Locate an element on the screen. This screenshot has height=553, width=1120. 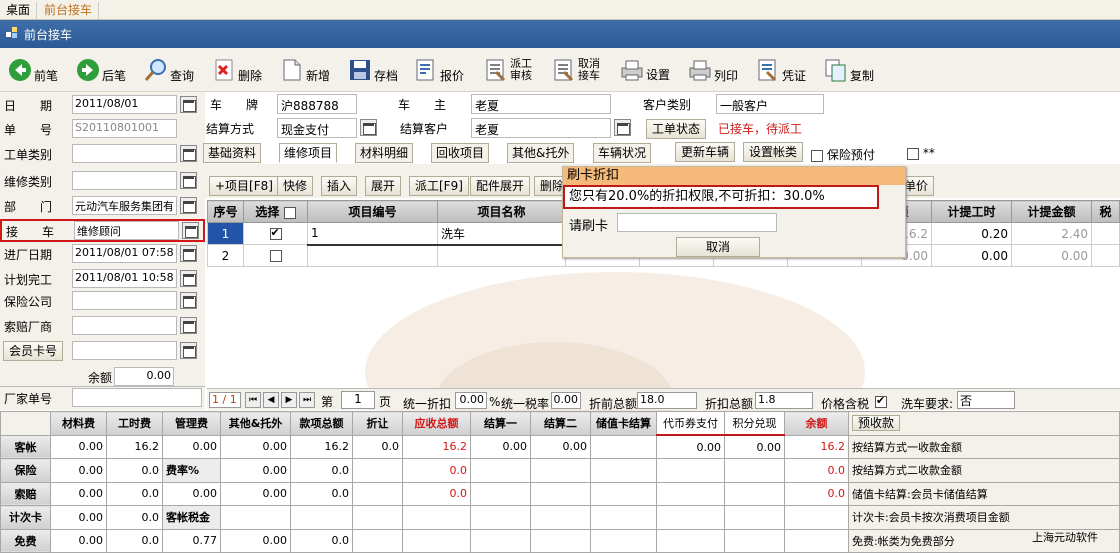
in-date-field: 2011/08/01 07:58 is located at coordinates (124, 253).